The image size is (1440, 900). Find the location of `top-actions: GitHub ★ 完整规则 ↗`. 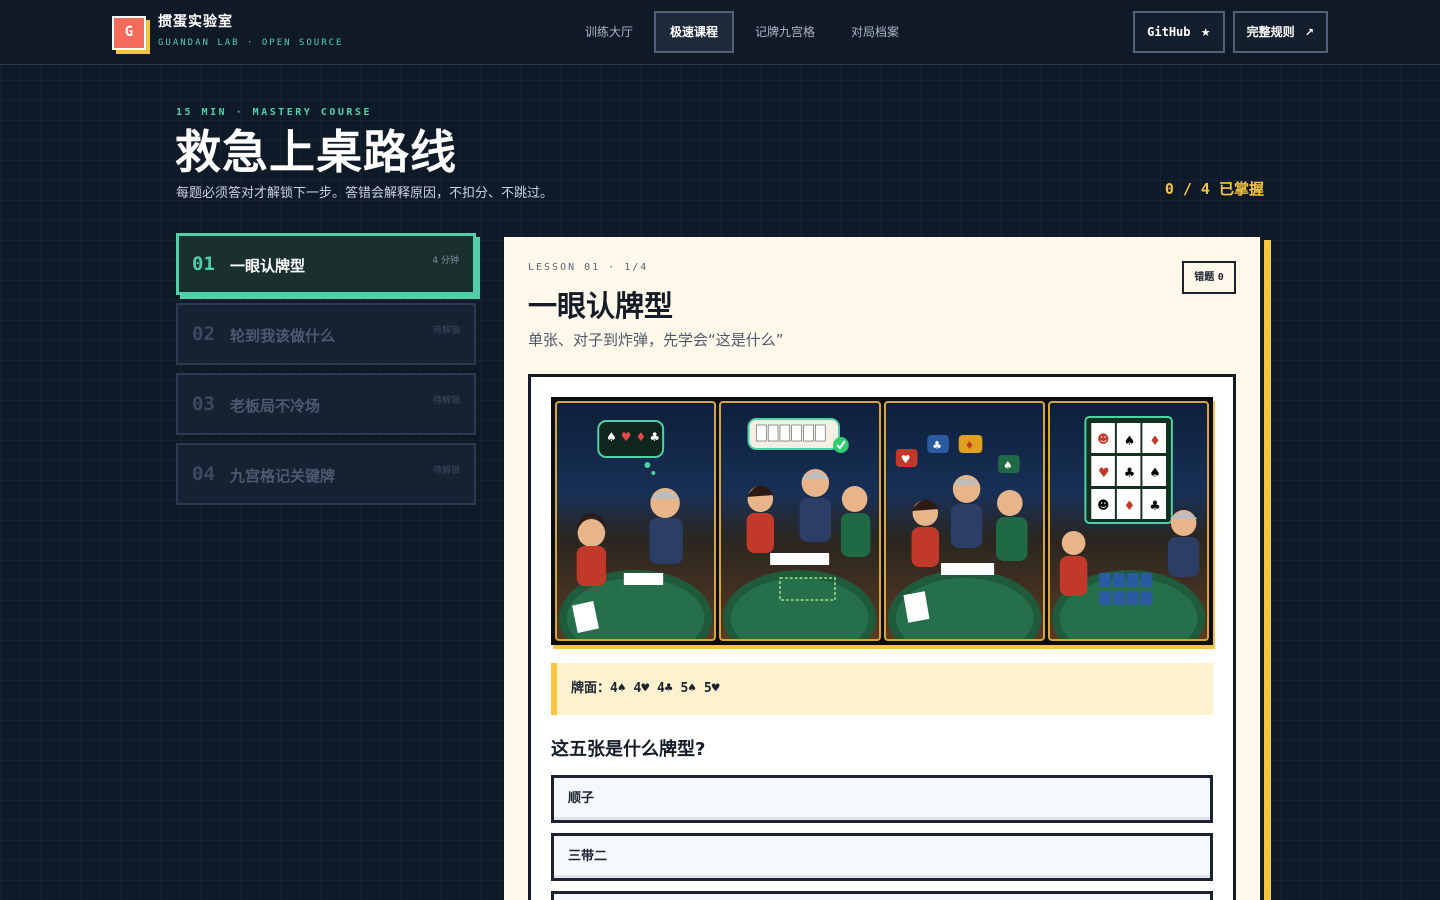

top-actions: GitHub ★ 完整规则 ↗ is located at coordinates (1230, 32).